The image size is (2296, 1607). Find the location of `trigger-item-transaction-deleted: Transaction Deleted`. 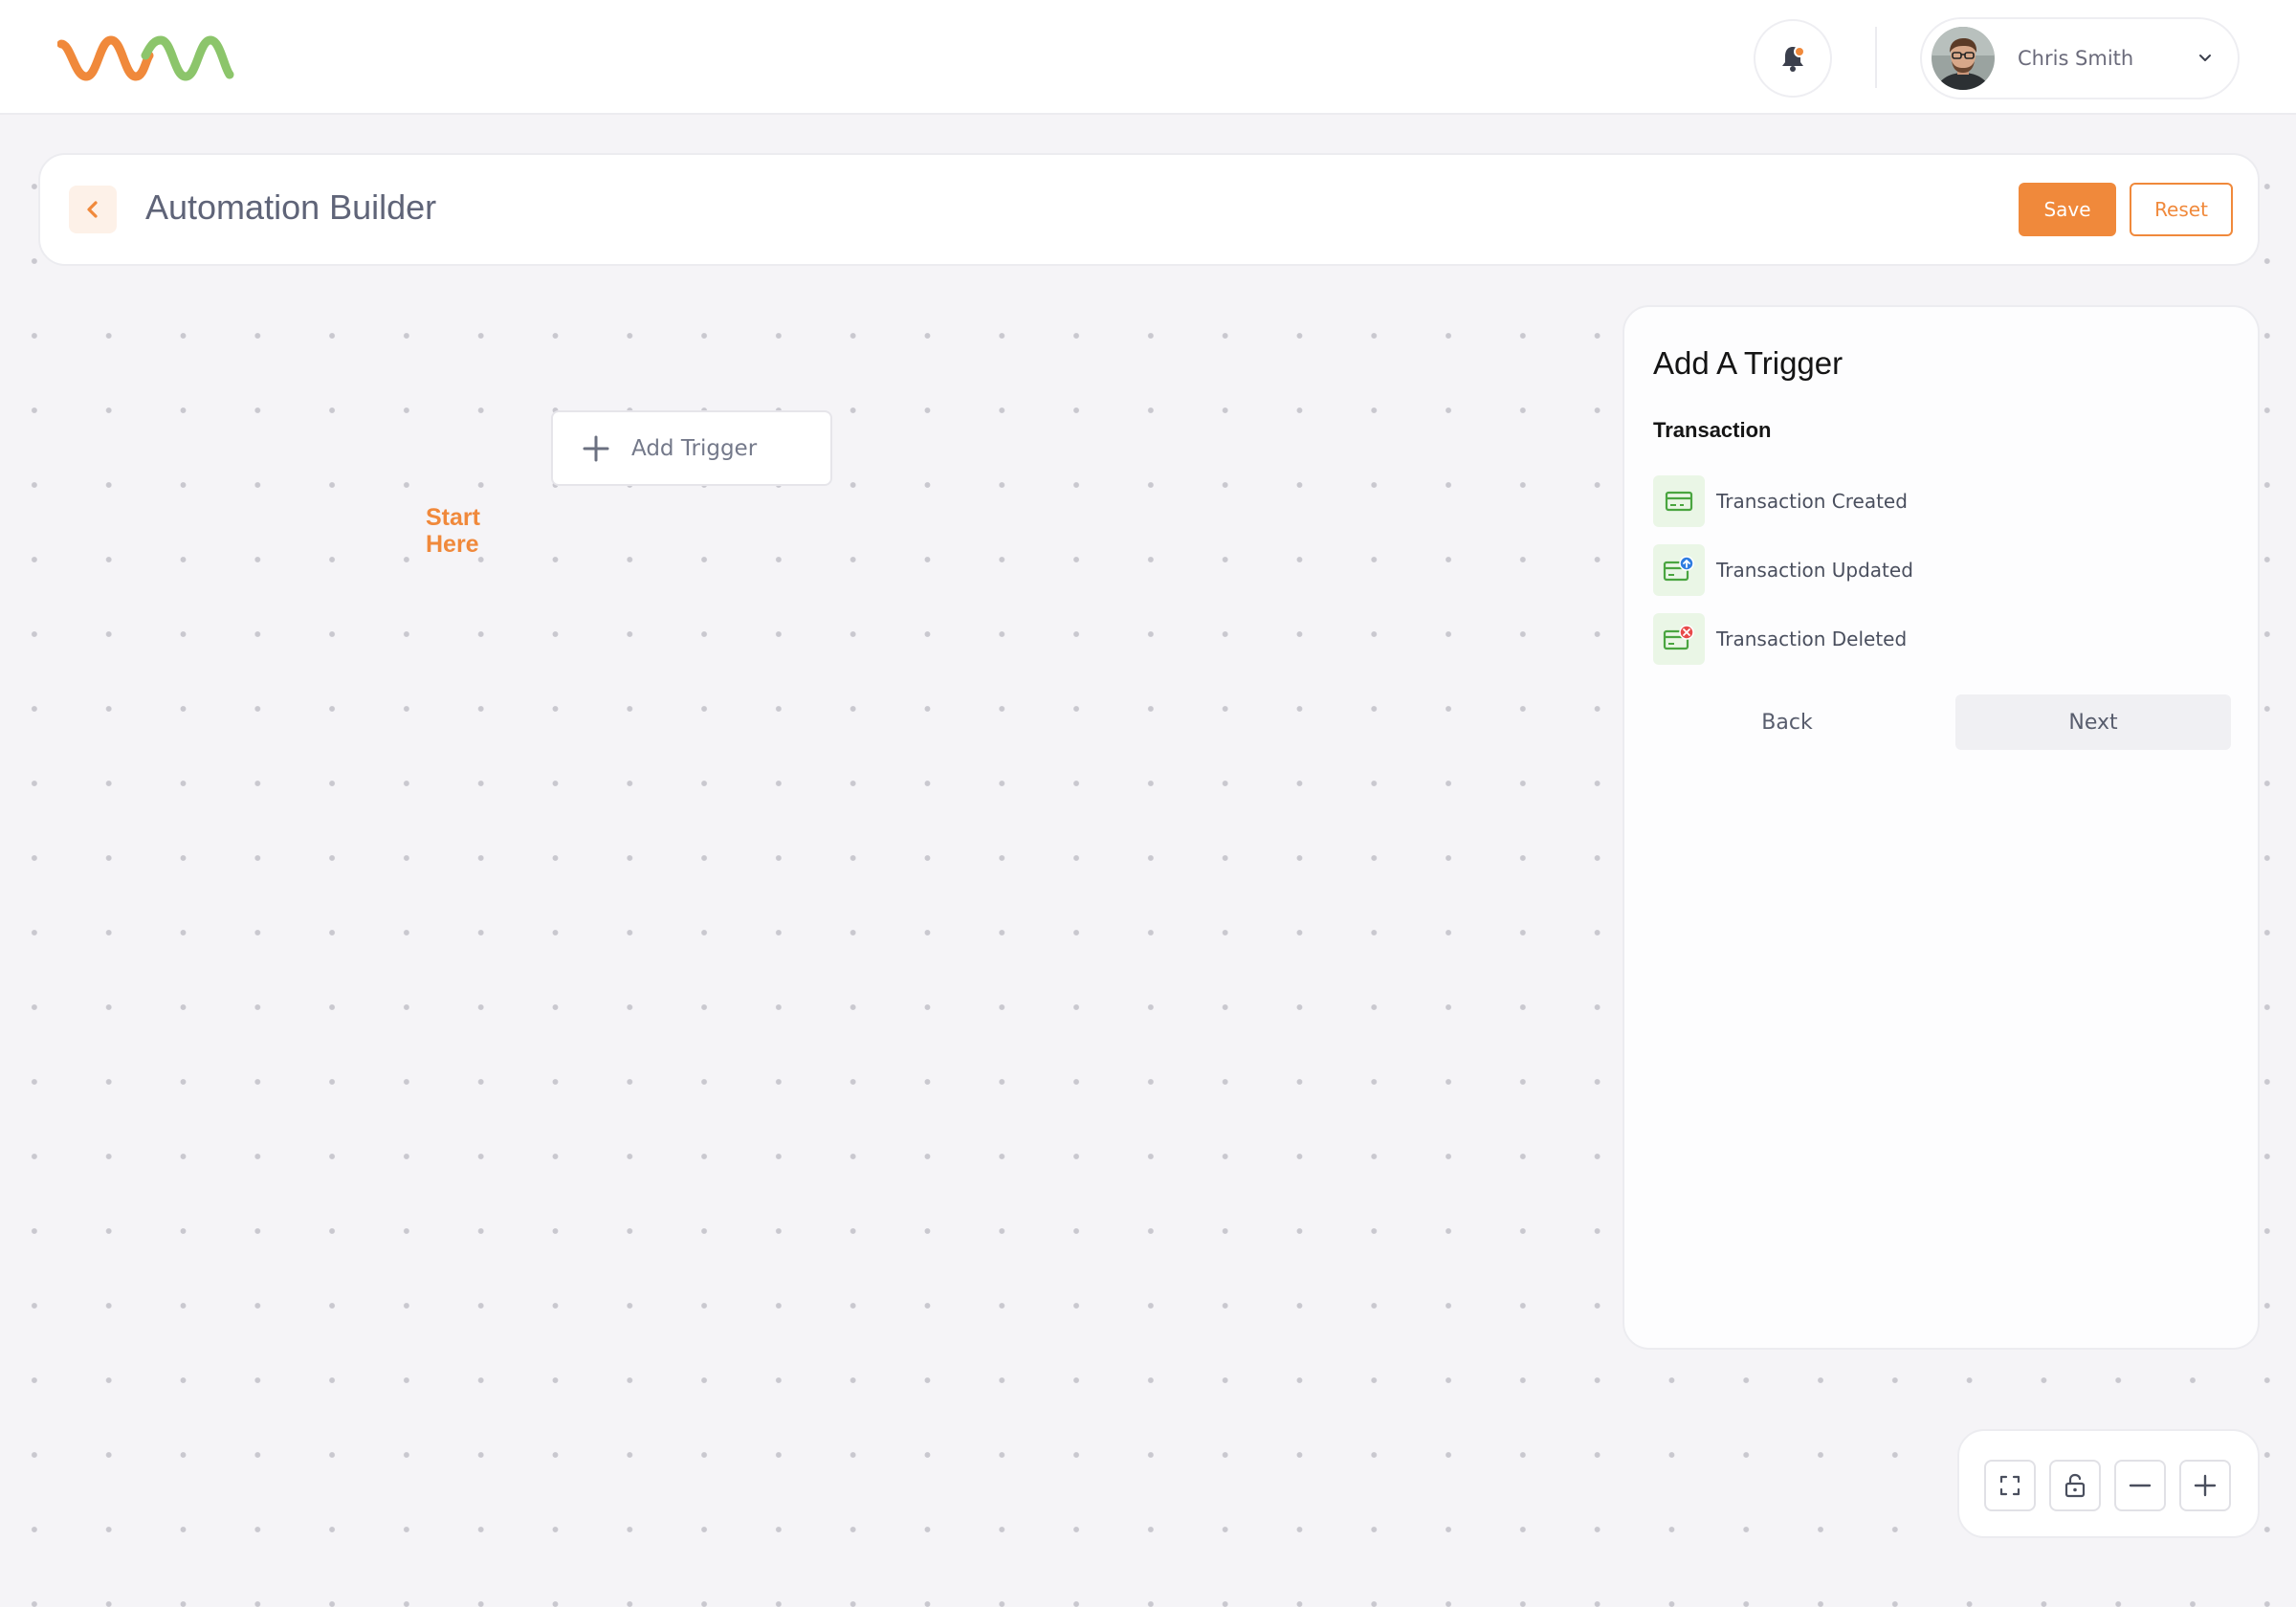

trigger-item-transaction-deleted: Transaction Deleted is located at coordinates (1845, 639).